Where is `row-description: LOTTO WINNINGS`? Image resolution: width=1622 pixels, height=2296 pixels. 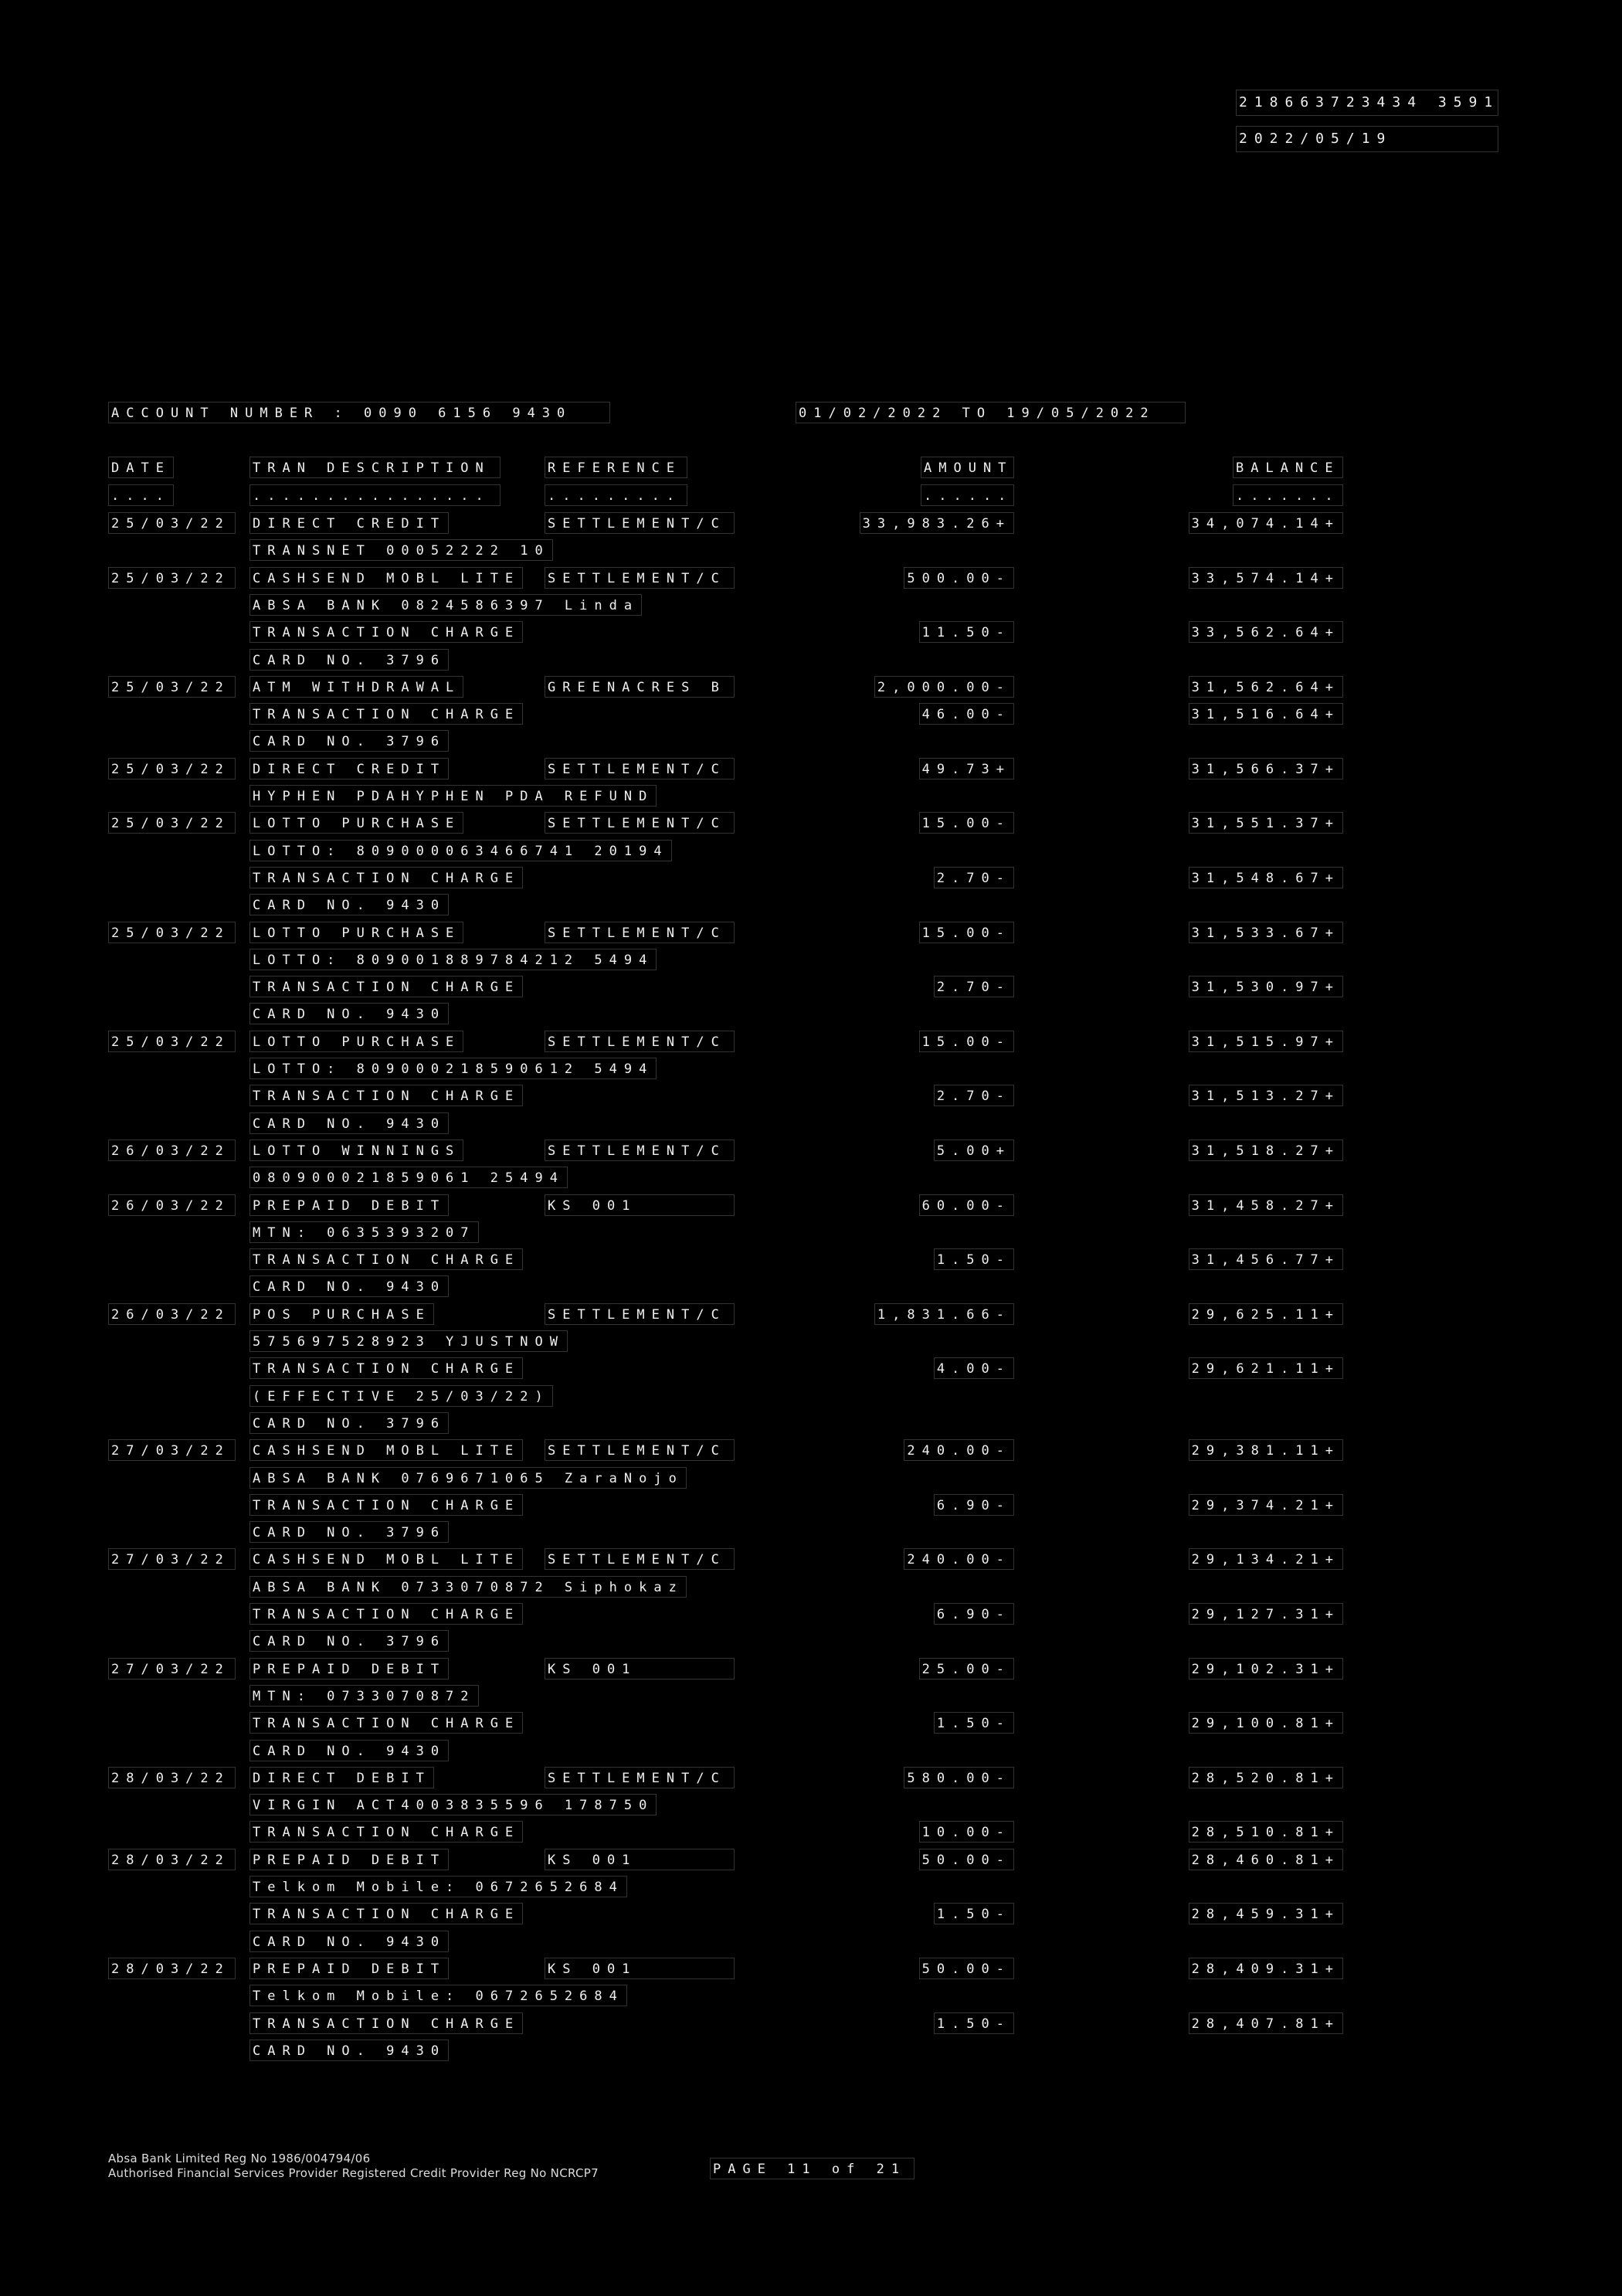 row-description: LOTTO WINNINGS is located at coordinates (356, 1150).